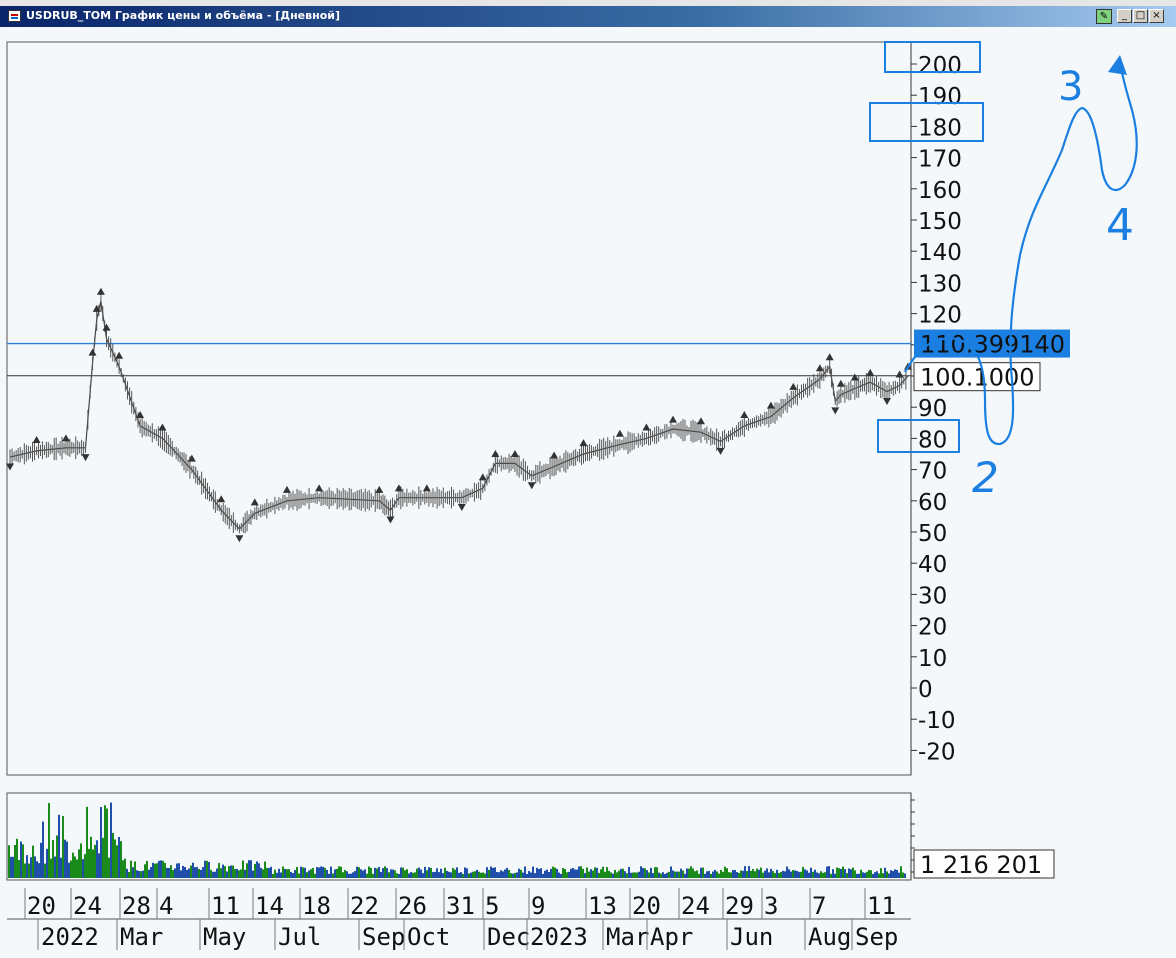 The width and height of the screenshot is (1176, 958). Describe the element at coordinates (1124, 16) in the screenshot. I see `minimize-button: _` at that location.